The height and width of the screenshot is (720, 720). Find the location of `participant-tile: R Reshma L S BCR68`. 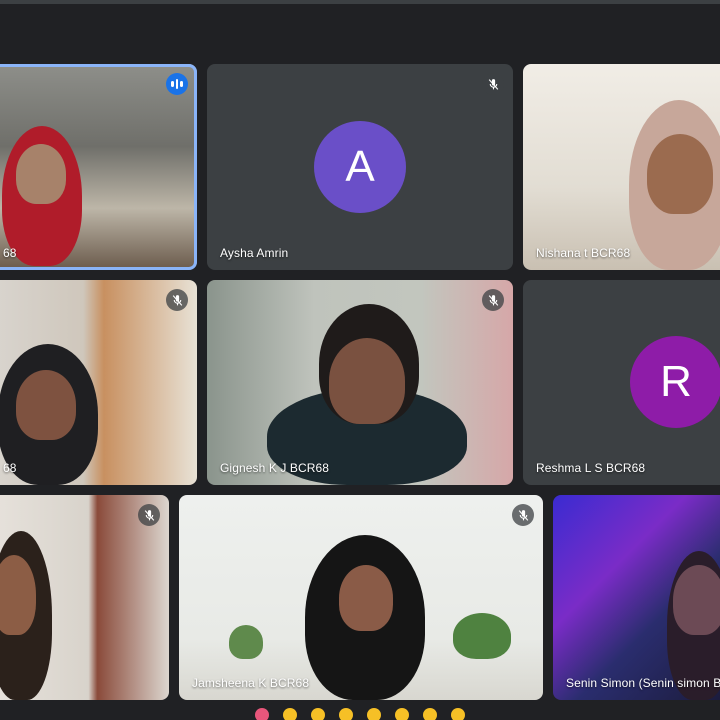

participant-tile: R Reshma L S BCR68 is located at coordinates (621, 382).